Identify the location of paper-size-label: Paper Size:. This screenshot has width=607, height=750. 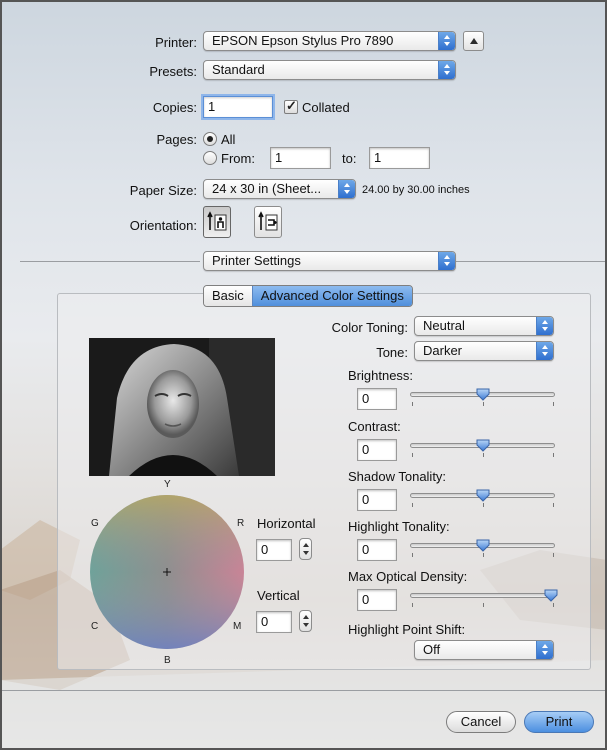
(163, 190).